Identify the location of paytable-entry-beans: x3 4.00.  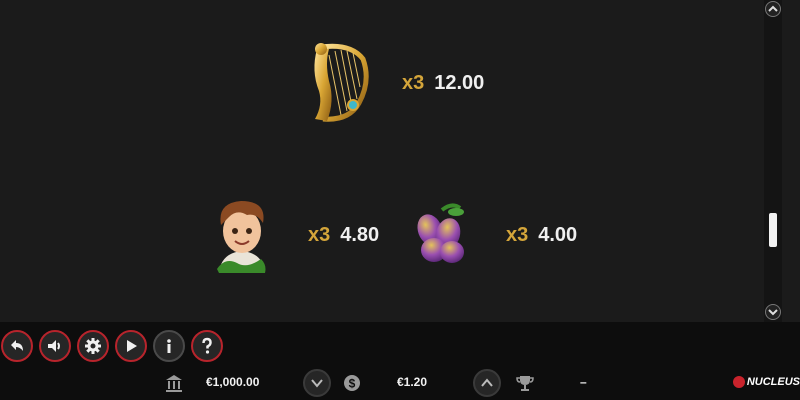
(488, 235).